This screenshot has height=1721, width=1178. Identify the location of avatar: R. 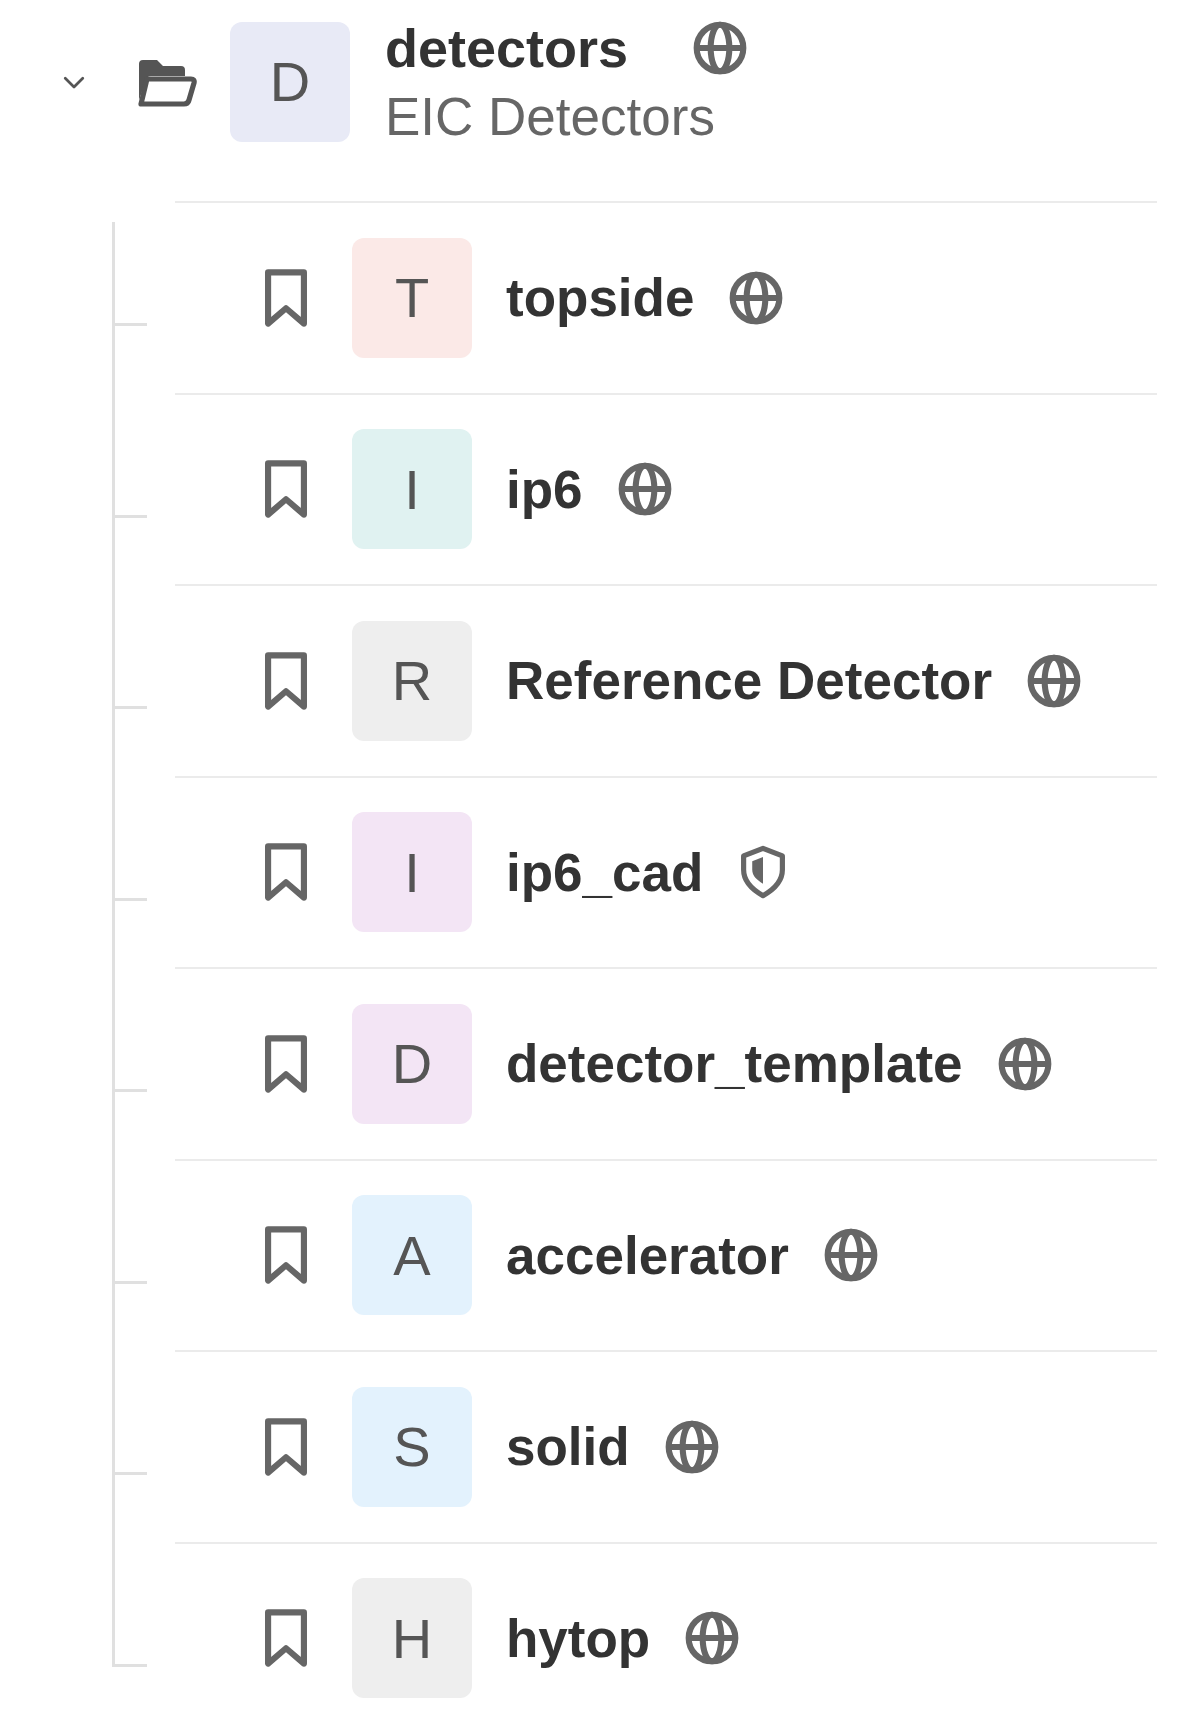
(412, 680).